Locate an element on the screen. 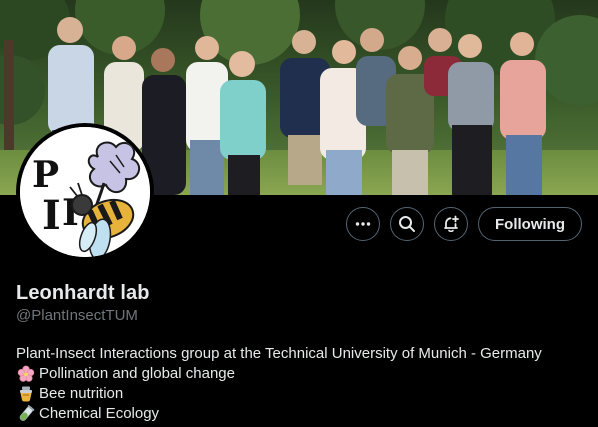 The height and width of the screenshot is (427, 598). avatar-logo: P I I is located at coordinates (85, 192).